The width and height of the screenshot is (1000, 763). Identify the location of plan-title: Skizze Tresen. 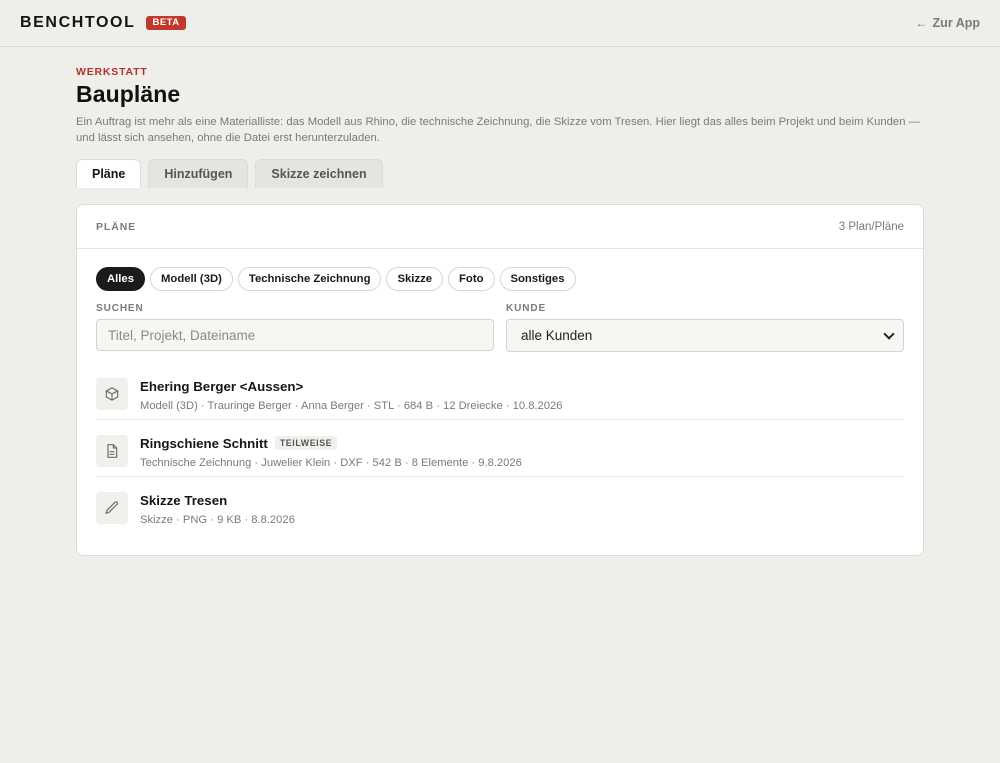
(184, 500).